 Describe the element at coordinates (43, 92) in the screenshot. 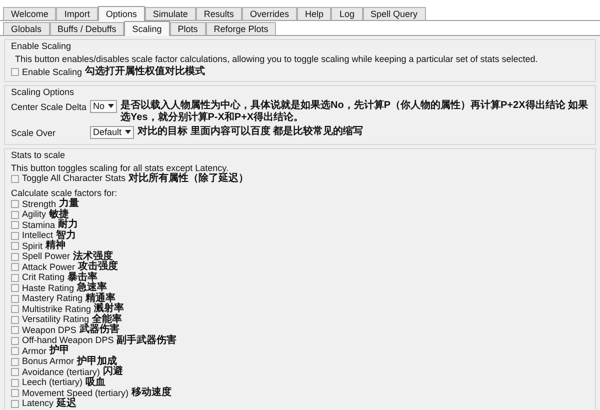

I see `group-title: Scaling Options` at that location.